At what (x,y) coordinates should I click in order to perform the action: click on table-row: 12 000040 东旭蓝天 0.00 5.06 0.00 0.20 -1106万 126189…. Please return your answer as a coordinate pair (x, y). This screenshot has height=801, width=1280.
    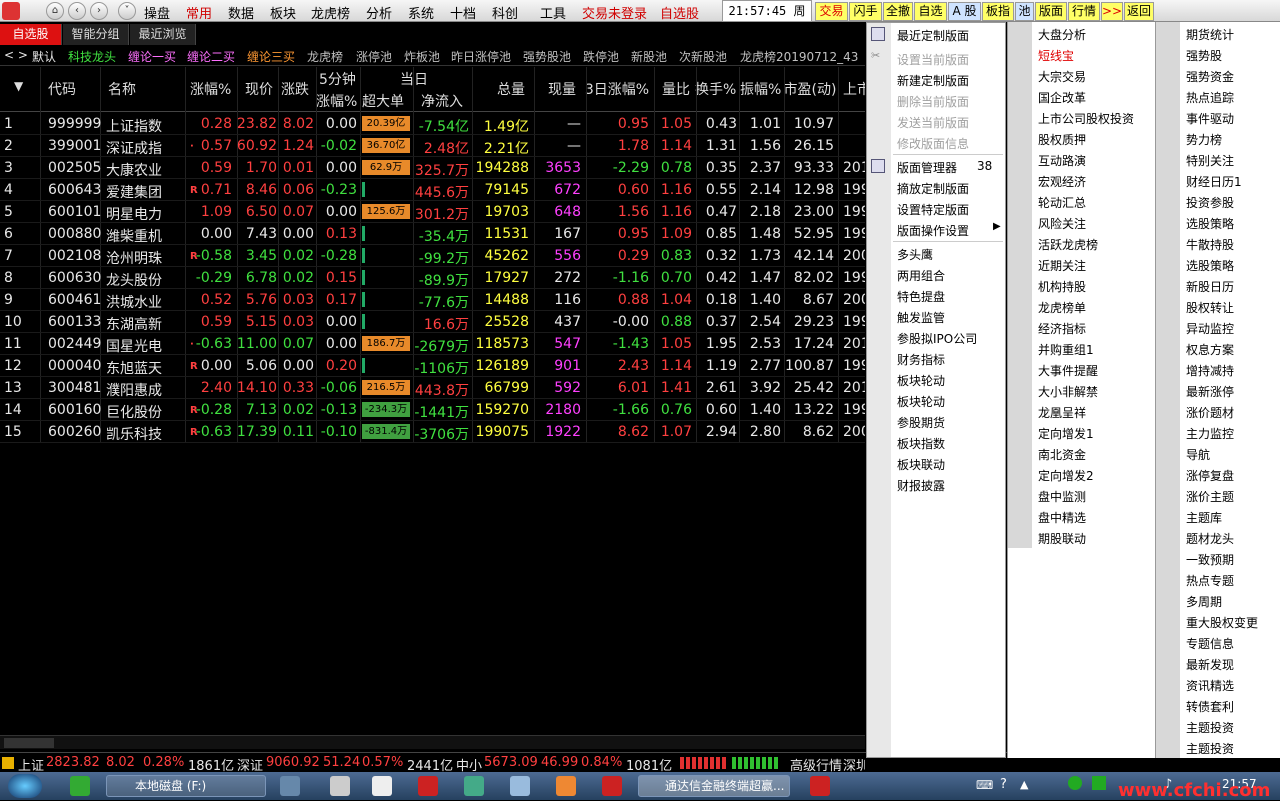
    Looking at the image, I should click on (432, 366).